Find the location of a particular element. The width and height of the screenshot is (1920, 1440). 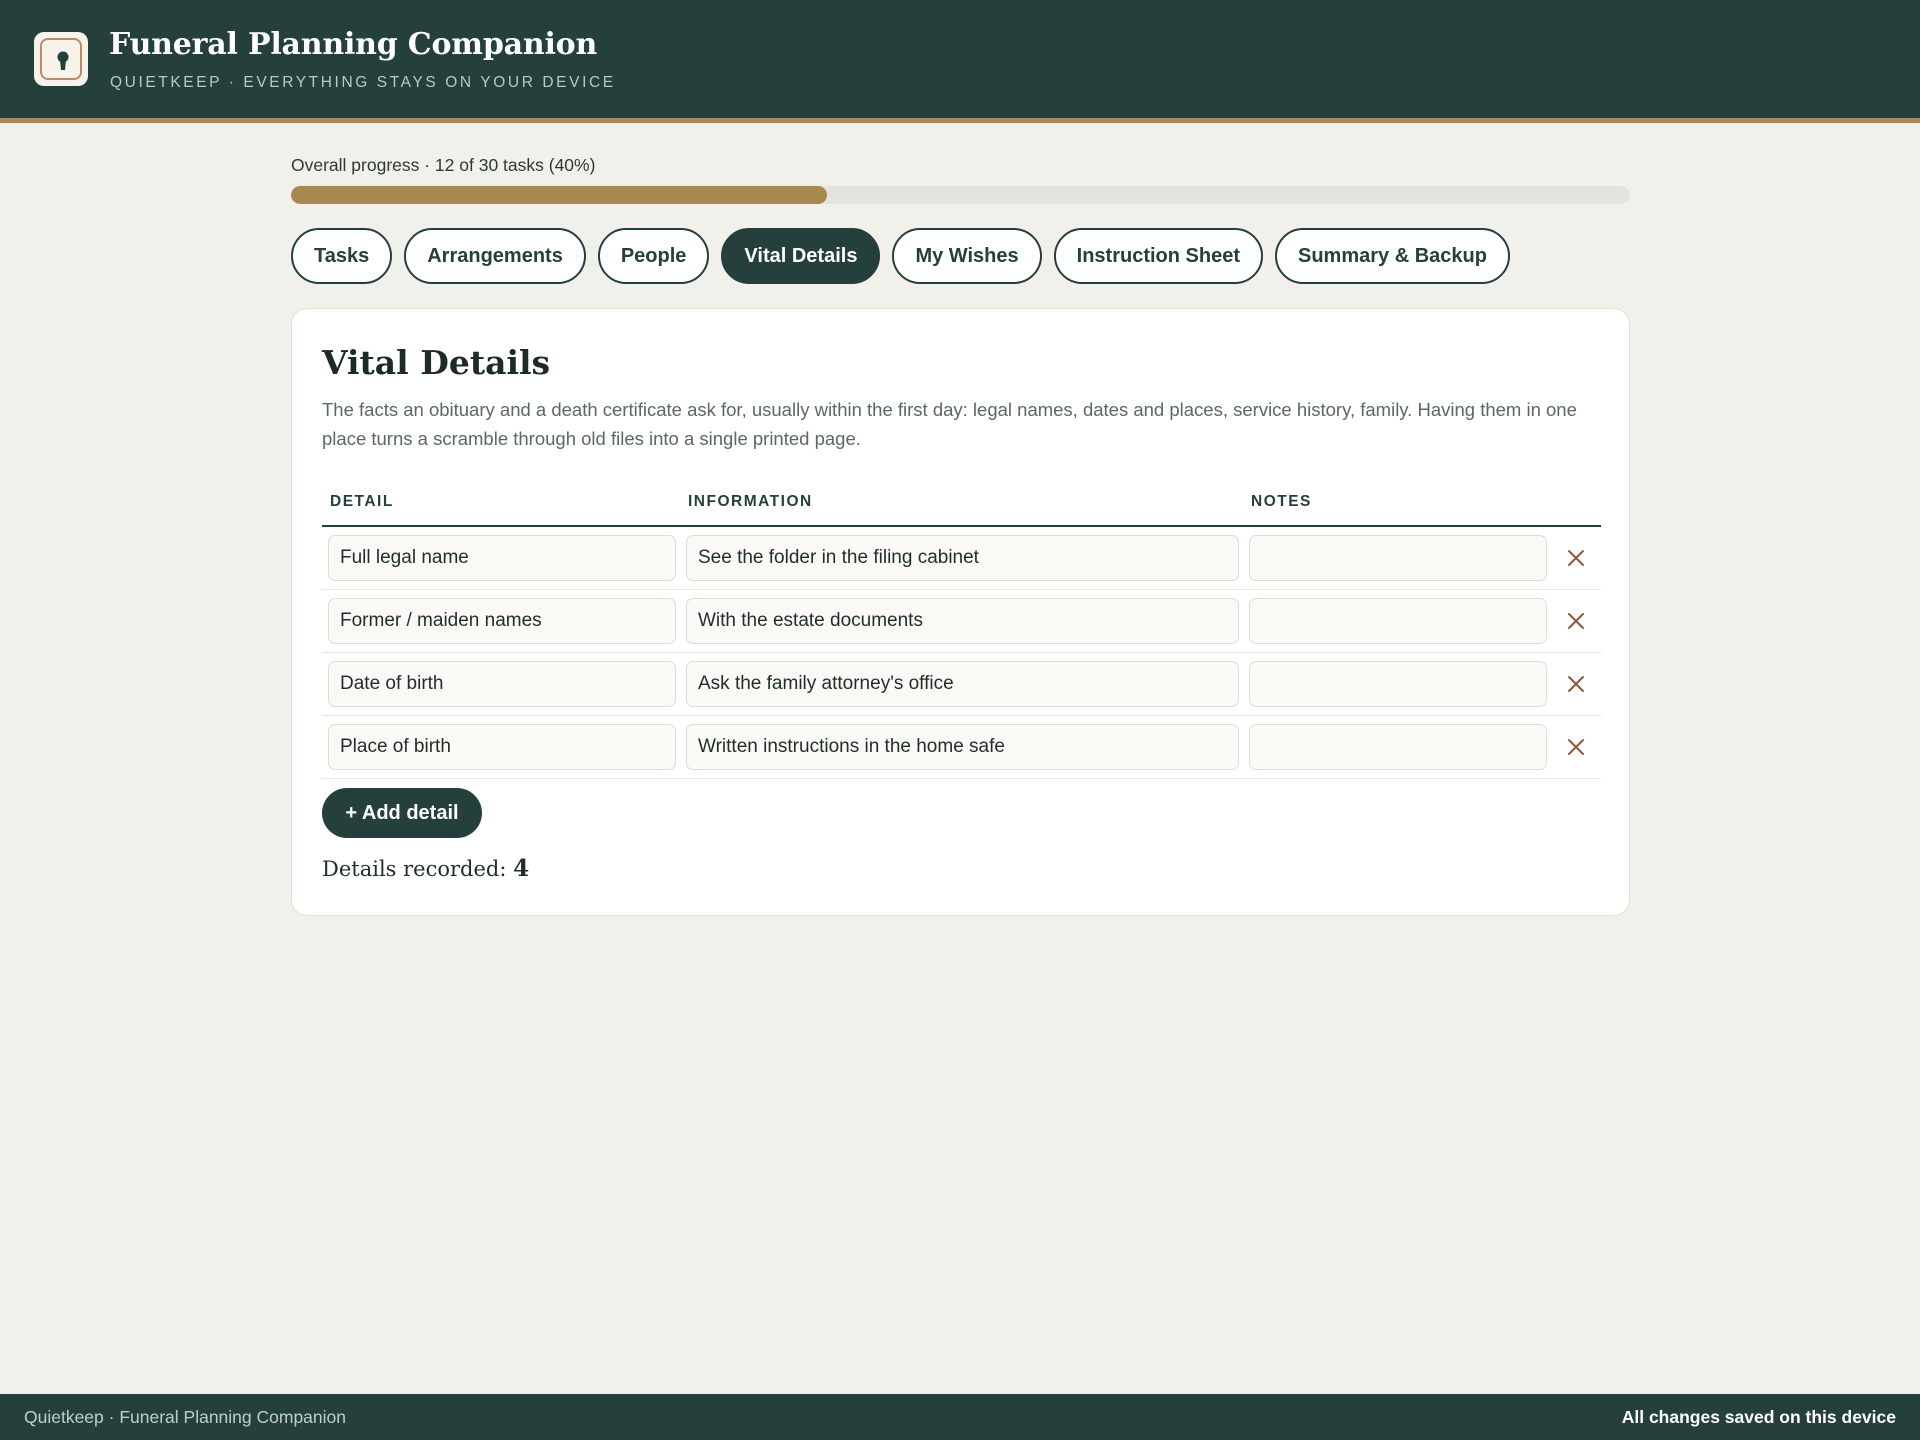

tab-arrangements: Arrangements is located at coordinates (495, 256).